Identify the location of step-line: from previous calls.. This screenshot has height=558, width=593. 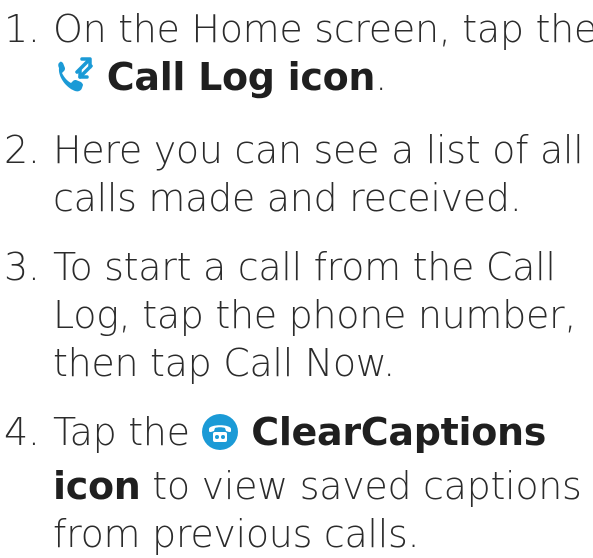
(236, 534).